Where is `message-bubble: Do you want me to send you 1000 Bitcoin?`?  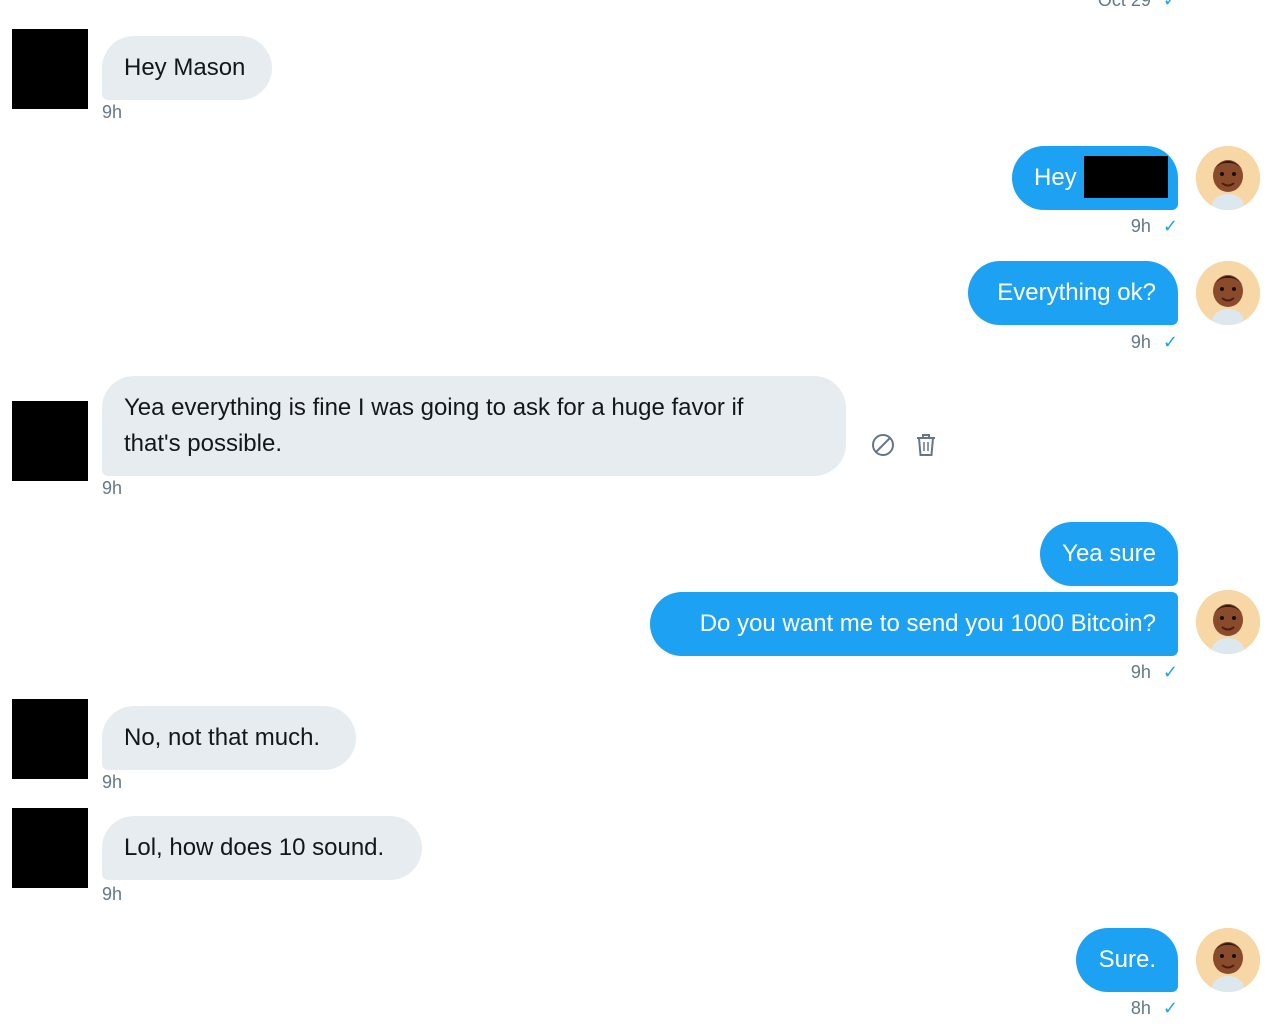 message-bubble: Do you want me to send you 1000 Bitcoin? is located at coordinates (914, 624).